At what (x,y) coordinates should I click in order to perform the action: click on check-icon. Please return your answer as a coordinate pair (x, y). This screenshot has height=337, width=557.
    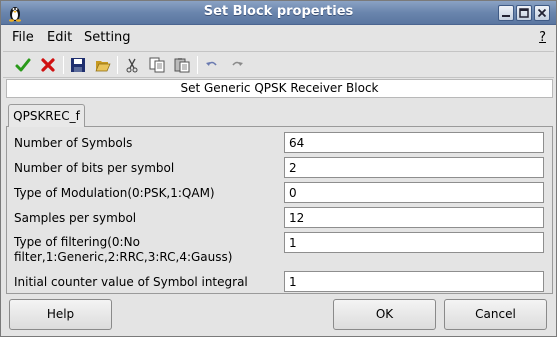
    Looking at the image, I should click on (23, 65).